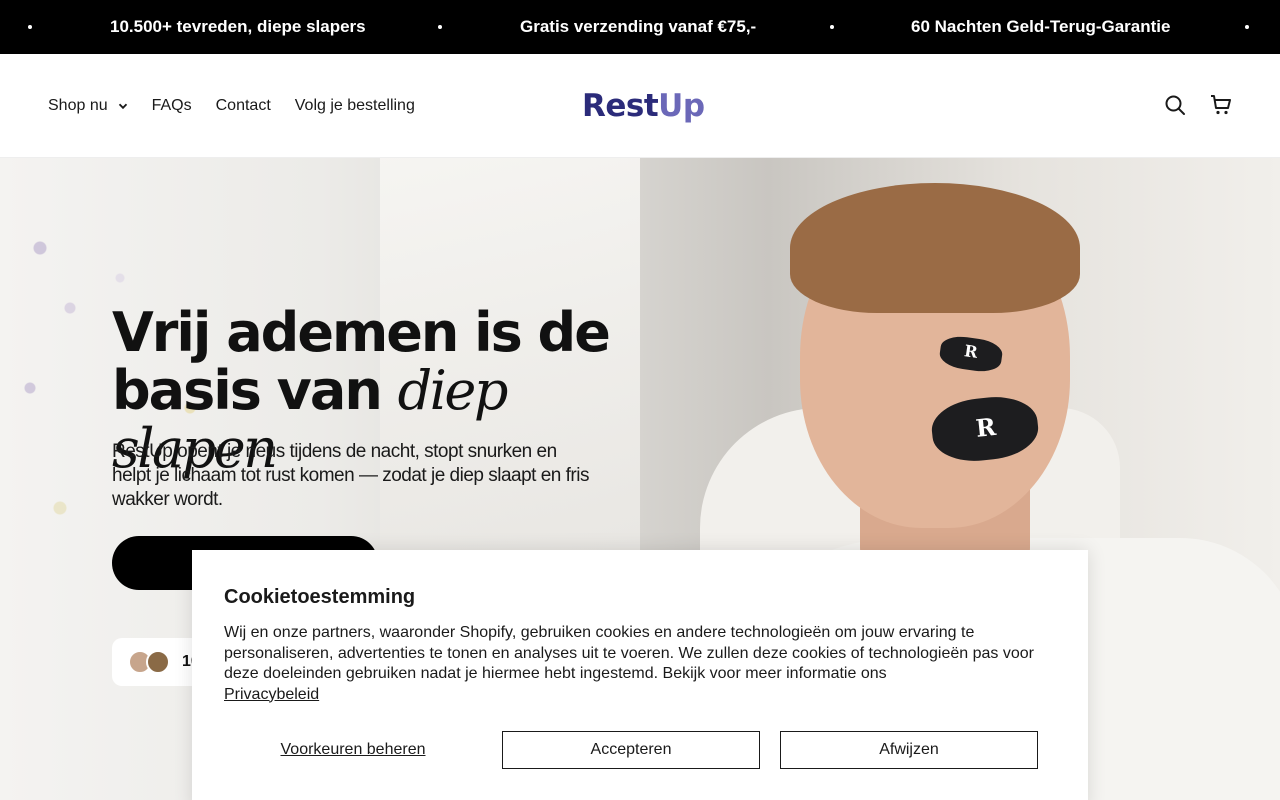 This screenshot has height=800, width=1280. What do you see at coordinates (158, 662) in the screenshot?
I see `avatar` at bounding box center [158, 662].